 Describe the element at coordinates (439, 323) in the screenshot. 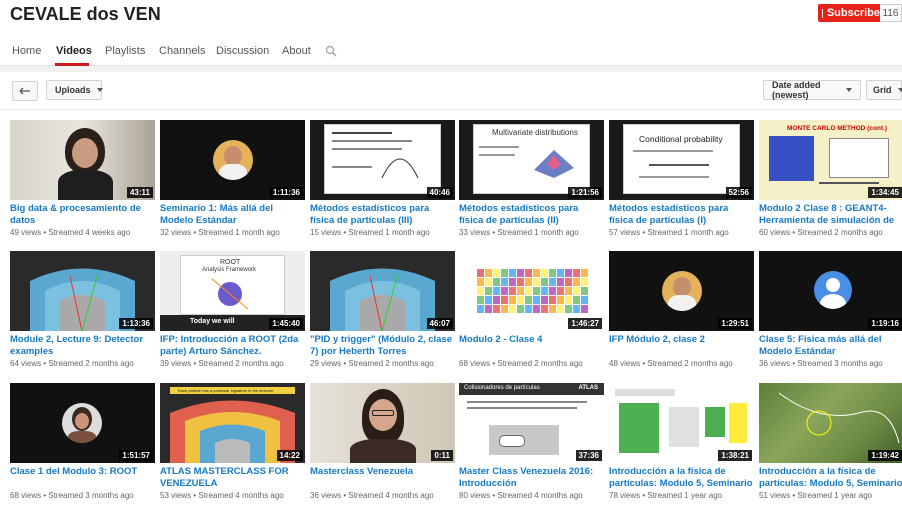

I see `video-duration: 46:07` at that location.